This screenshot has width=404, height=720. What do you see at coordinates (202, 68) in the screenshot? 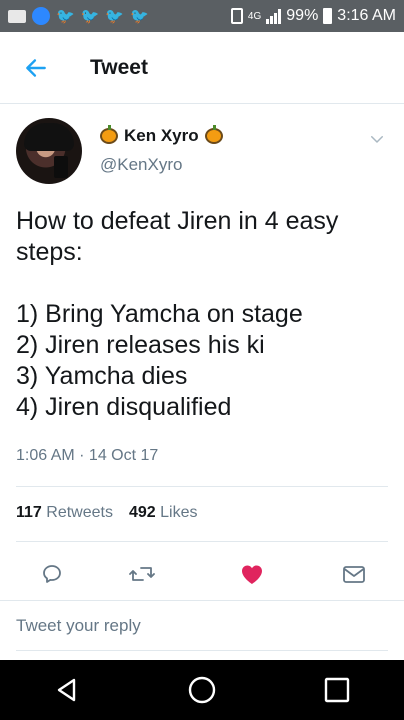
I see `top-app-bar: Tweet` at bounding box center [202, 68].